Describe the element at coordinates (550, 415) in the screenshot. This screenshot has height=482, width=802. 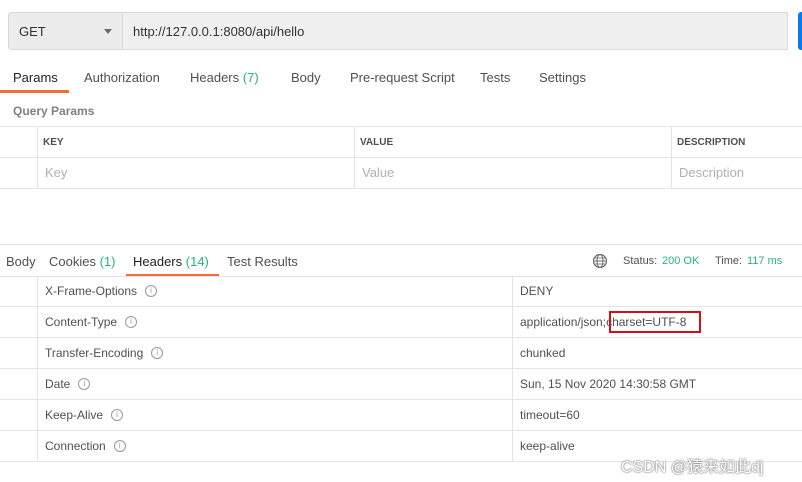
I see `header-value: timeout=60` at that location.